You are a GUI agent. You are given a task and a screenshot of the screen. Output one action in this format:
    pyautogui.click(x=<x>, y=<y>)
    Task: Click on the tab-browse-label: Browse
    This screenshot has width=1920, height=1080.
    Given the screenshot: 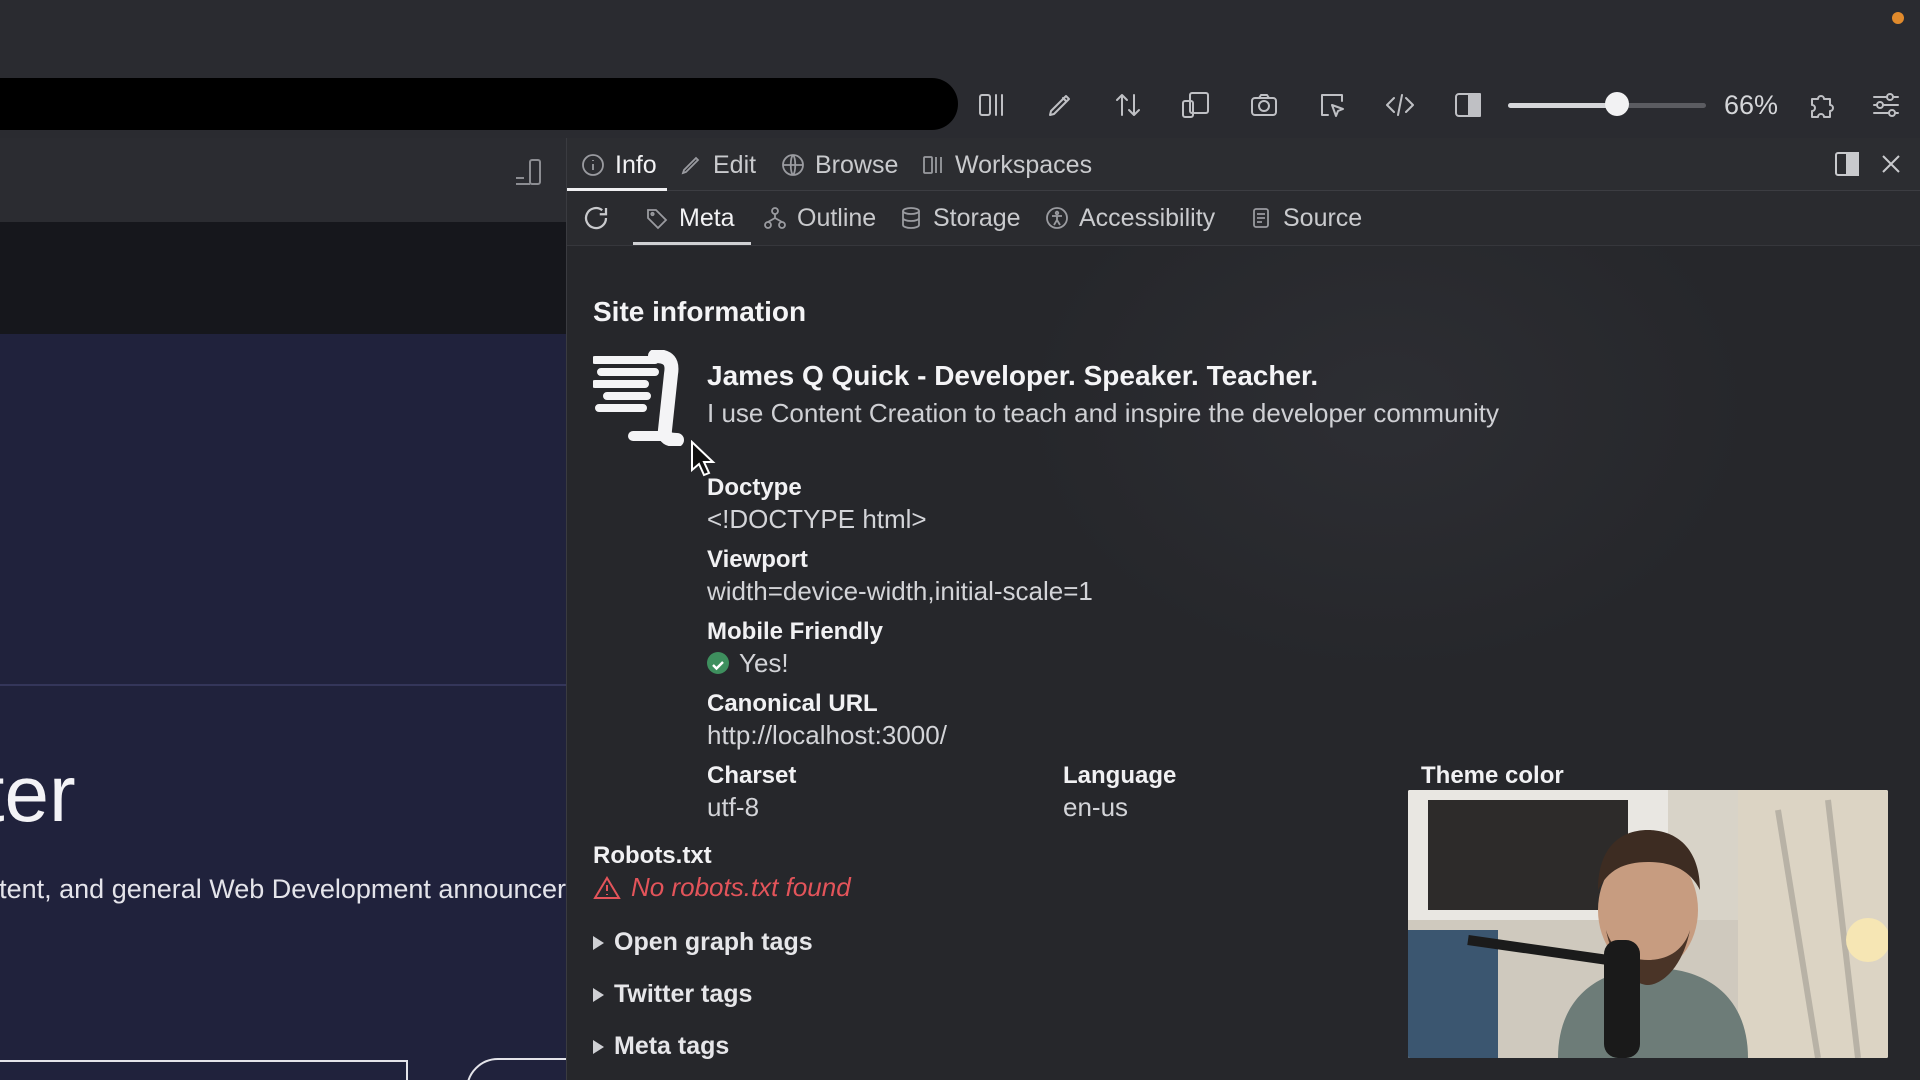 What is the action you would take?
    pyautogui.click(x=857, y=164)
    